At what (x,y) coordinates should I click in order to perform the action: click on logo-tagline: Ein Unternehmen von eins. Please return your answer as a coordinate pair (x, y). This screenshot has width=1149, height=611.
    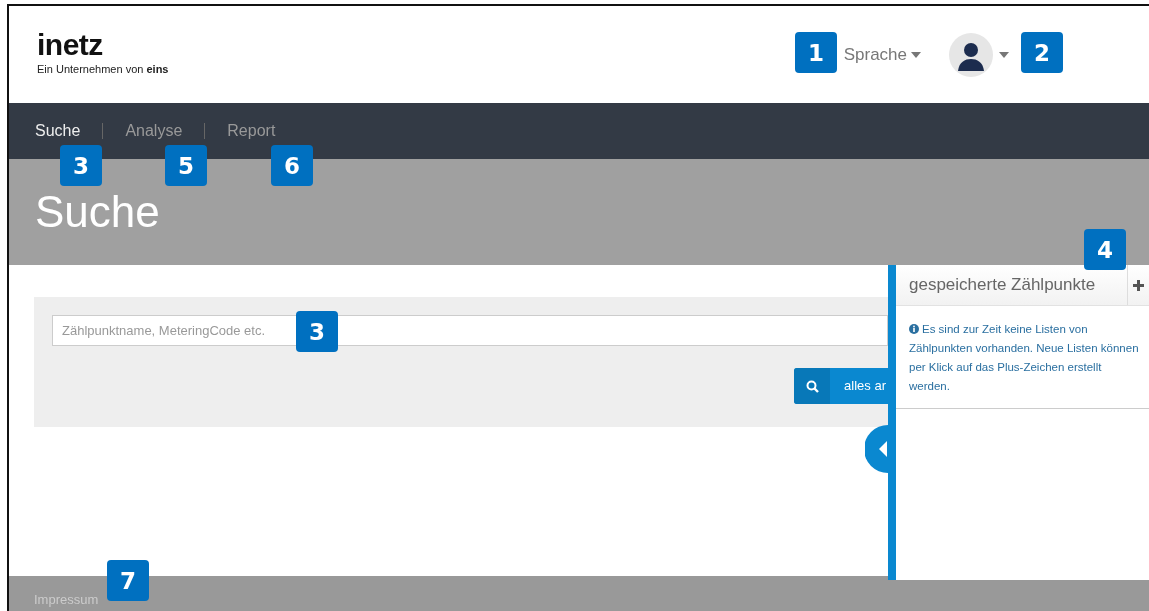
    Looking at the image, I should click on (103, 69).